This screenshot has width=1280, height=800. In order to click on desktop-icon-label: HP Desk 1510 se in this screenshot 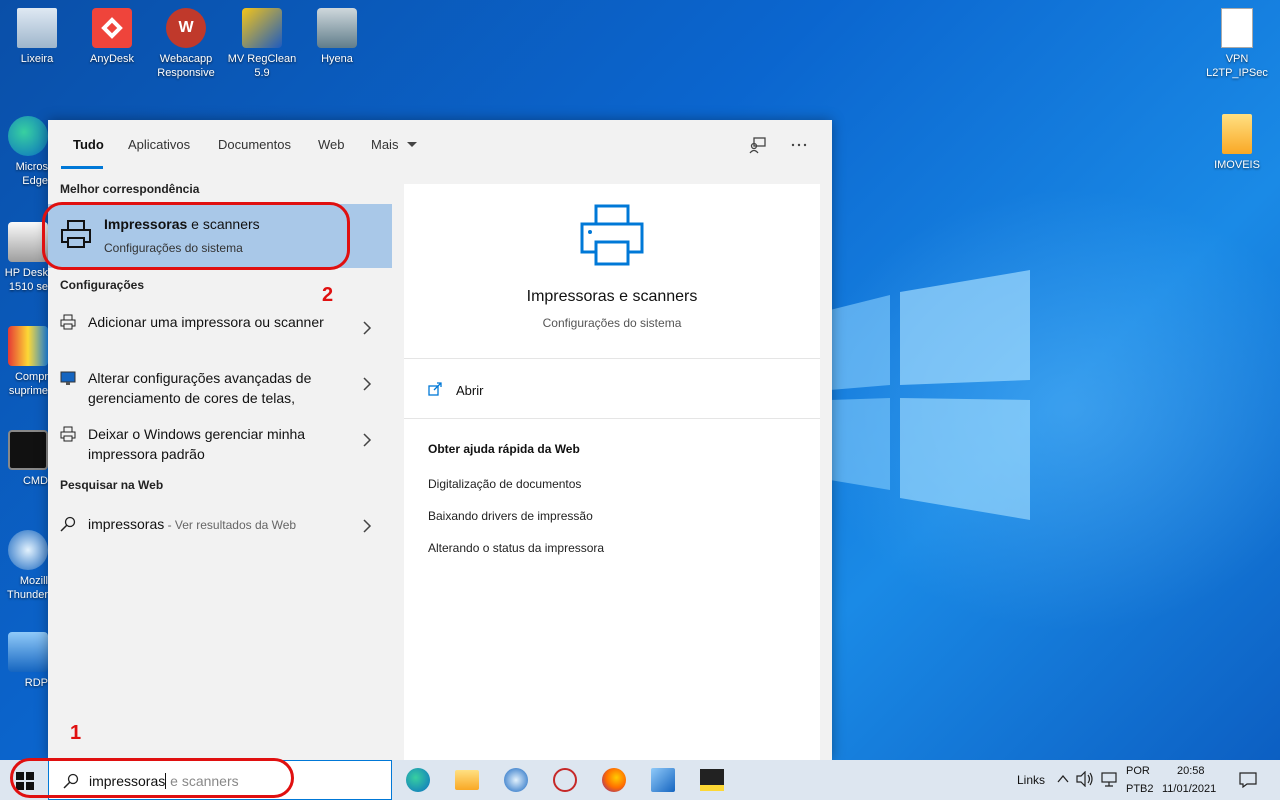, I will do `click(26, 280)`.